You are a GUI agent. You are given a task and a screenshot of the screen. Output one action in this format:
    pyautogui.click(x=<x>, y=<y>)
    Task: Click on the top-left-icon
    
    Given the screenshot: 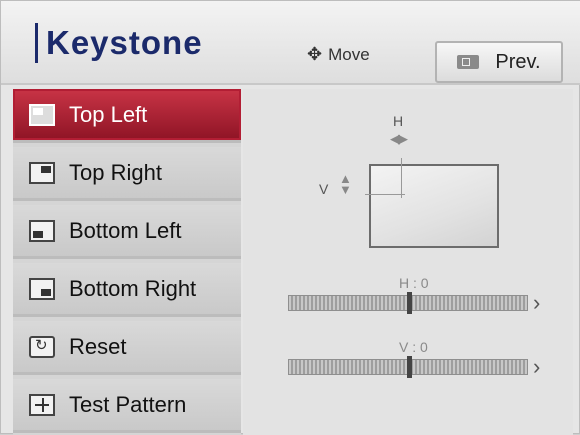 What is the action you would take?
    pyautogui.click(x=42, y=114)
    